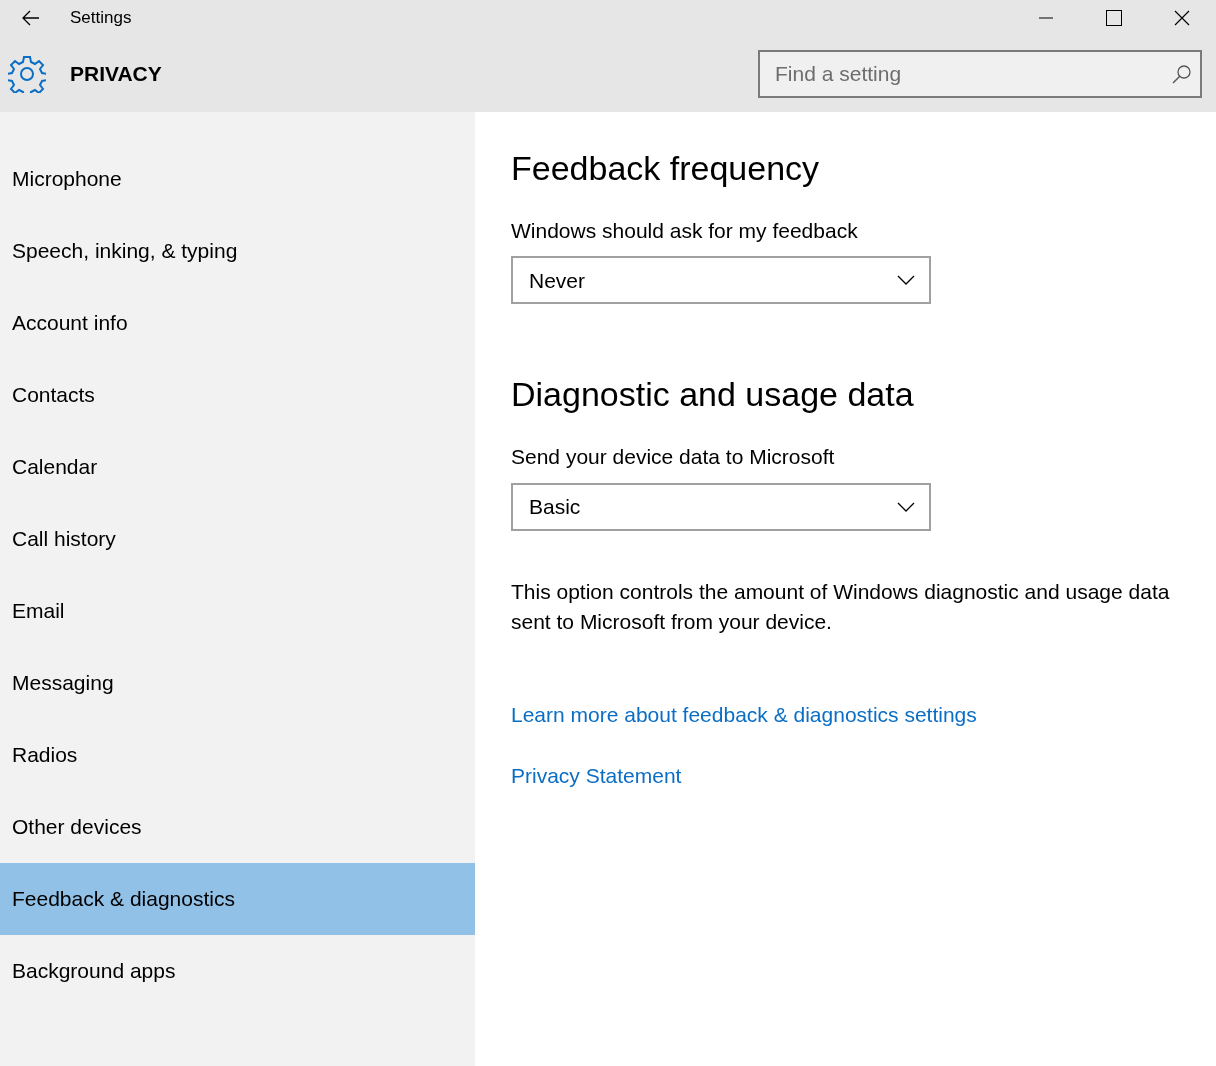  I want to click on page-title: PRIVACY, so click(116, 73).